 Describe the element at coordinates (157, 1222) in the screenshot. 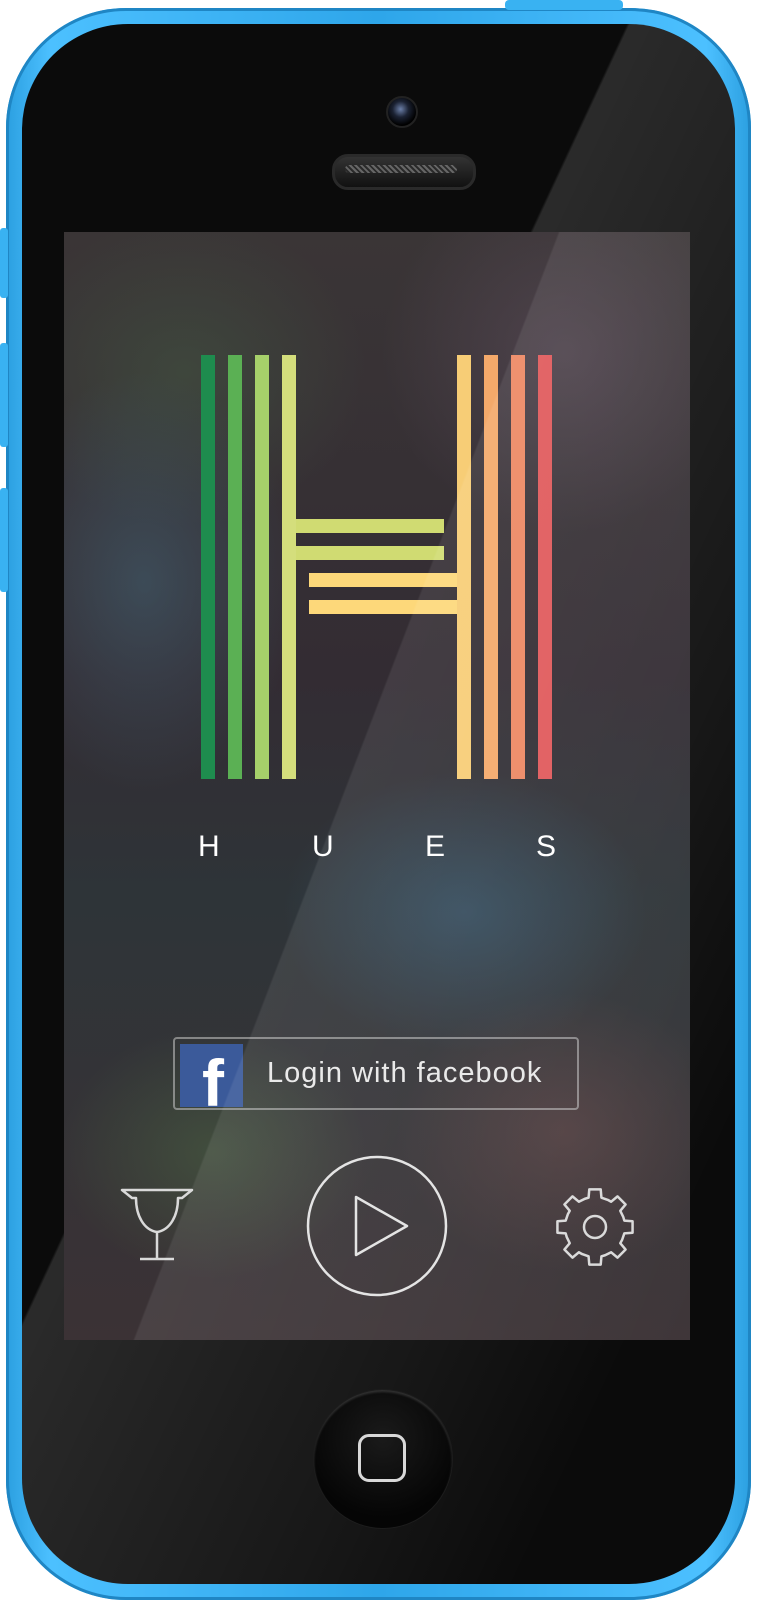

I see `trophy-icon` at that location.